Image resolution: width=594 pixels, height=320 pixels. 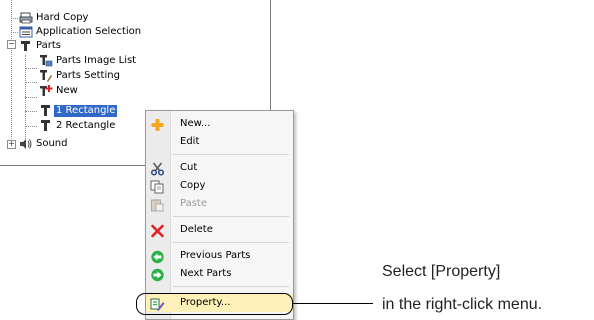 I want to click on expand-toggle: +, so click(x=11, y=144).